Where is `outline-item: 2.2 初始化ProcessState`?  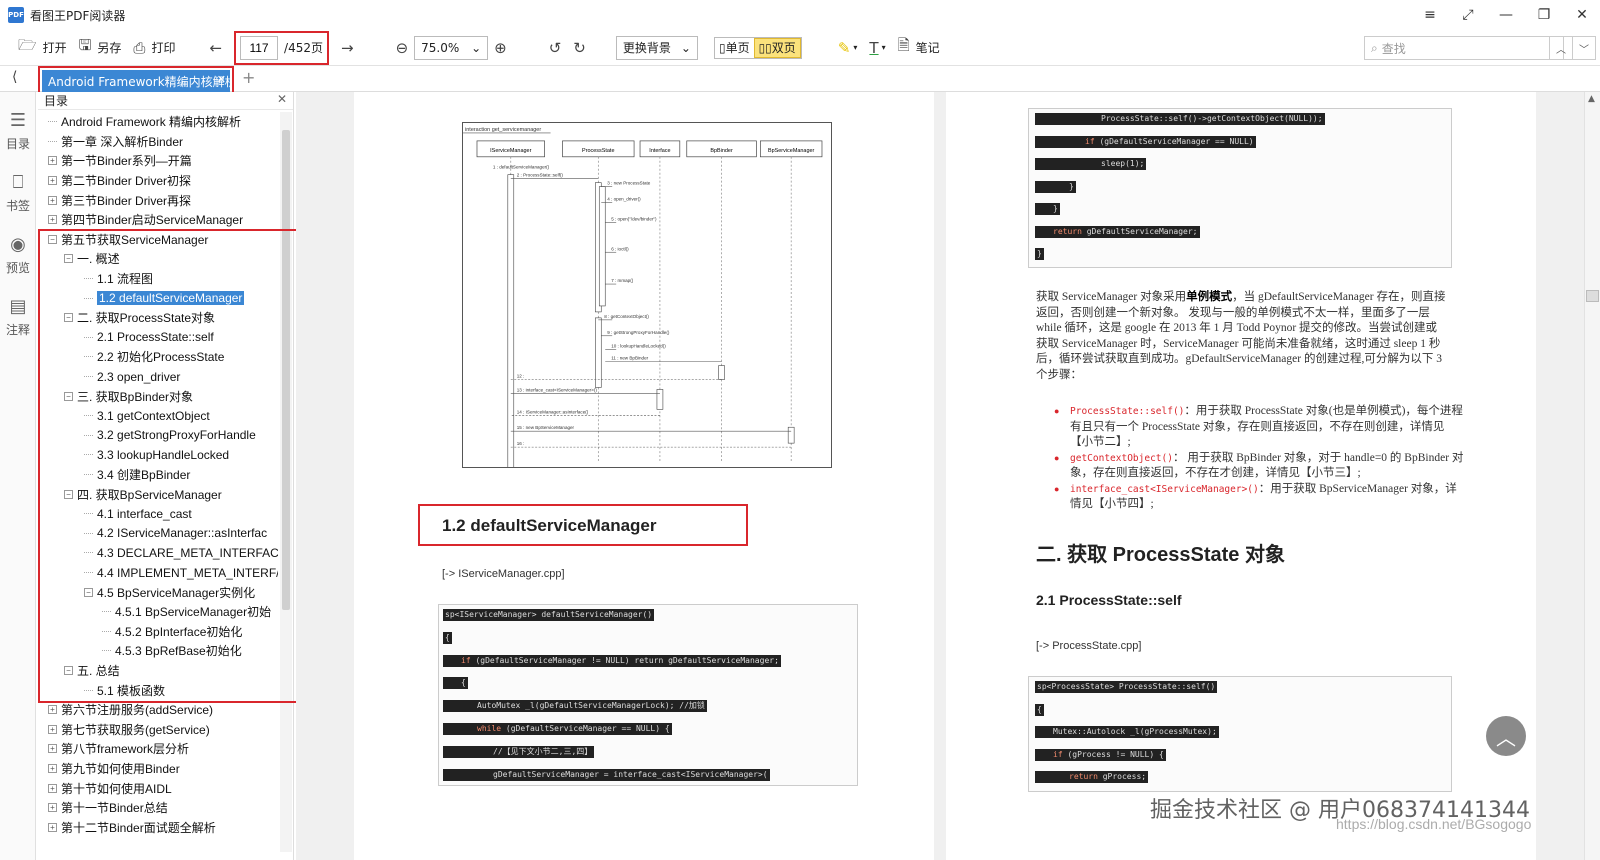
outline-item: 2.2 初始化ProcessState is located at coordinates (154, 357).